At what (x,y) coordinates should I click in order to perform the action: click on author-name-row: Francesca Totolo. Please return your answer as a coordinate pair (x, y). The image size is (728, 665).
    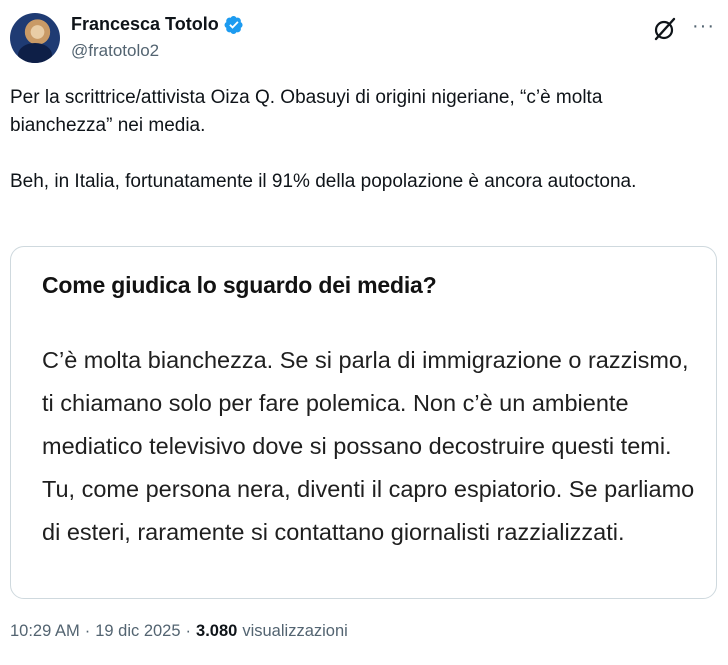
    Looking at the image, I should click on (157, 24).